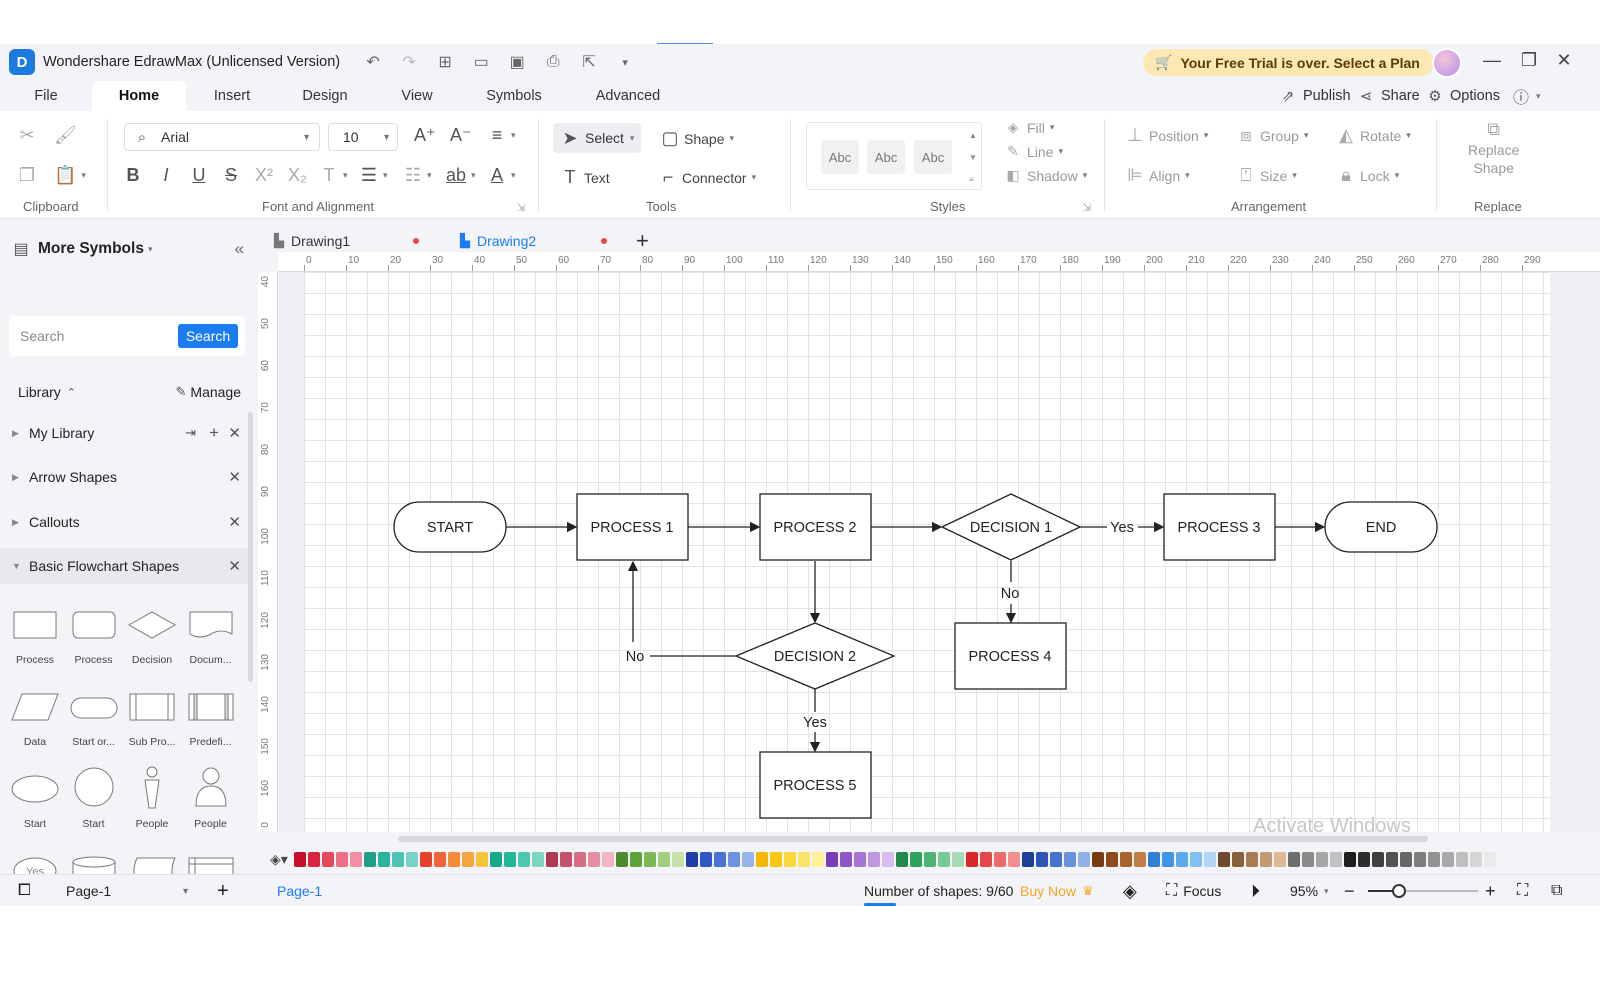 This screenshot has height=1004, width=1600. I want to click on options-button: ⚙ Options, so click(1463, 96).